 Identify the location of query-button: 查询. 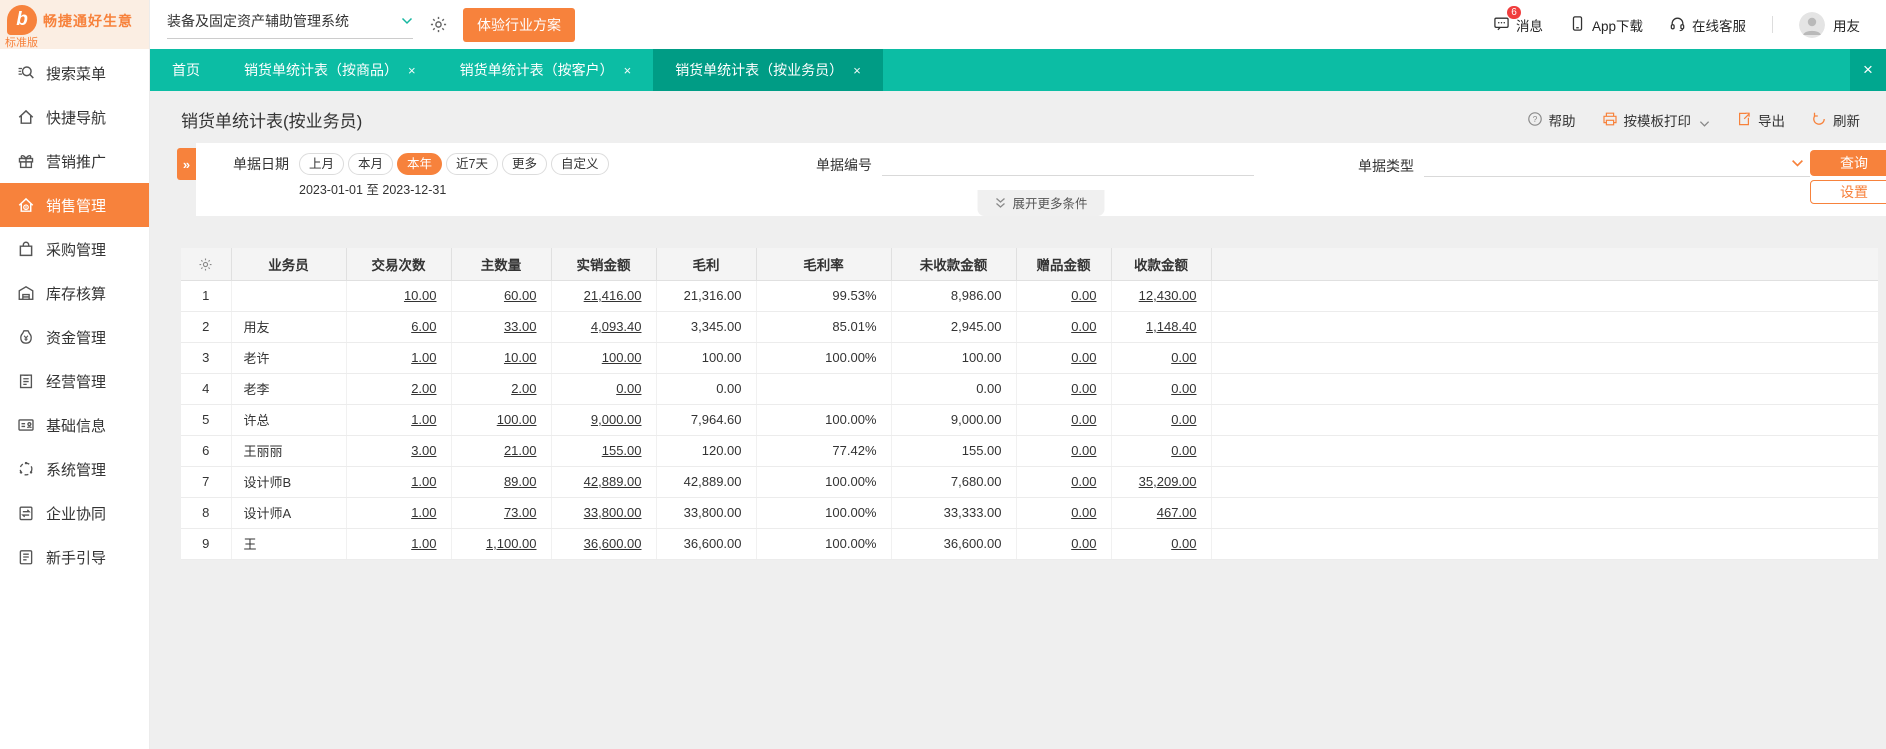
(1848, 163).